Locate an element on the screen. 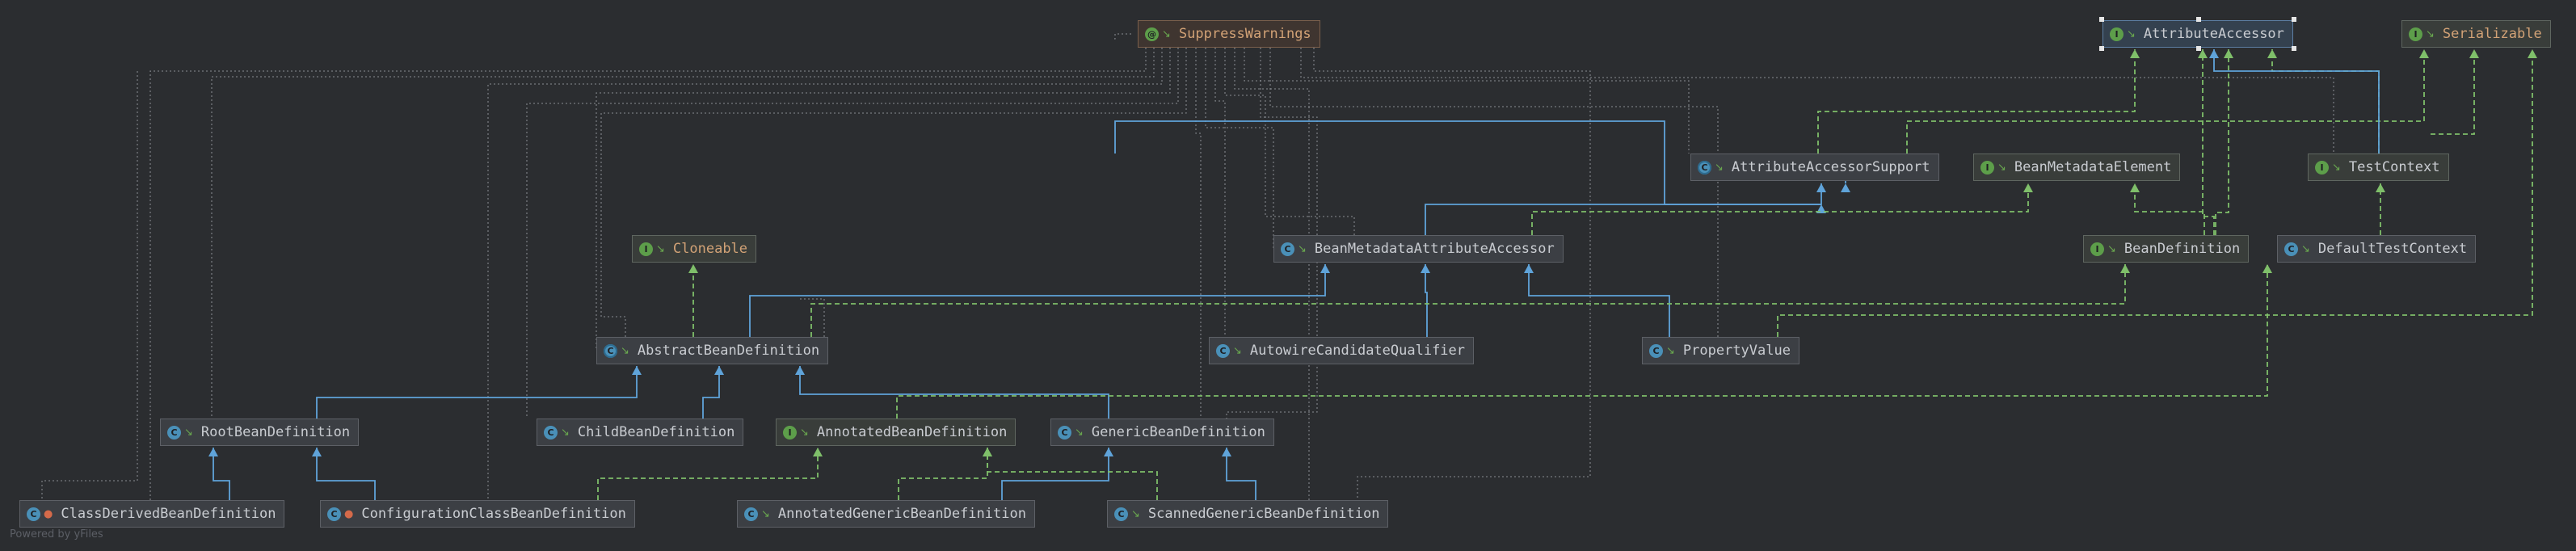 Image resolution: width=2576 pixels, height=551 pixels. node-label: ConfigurationClassBeanDefinition is located at coordinates (493, 514).